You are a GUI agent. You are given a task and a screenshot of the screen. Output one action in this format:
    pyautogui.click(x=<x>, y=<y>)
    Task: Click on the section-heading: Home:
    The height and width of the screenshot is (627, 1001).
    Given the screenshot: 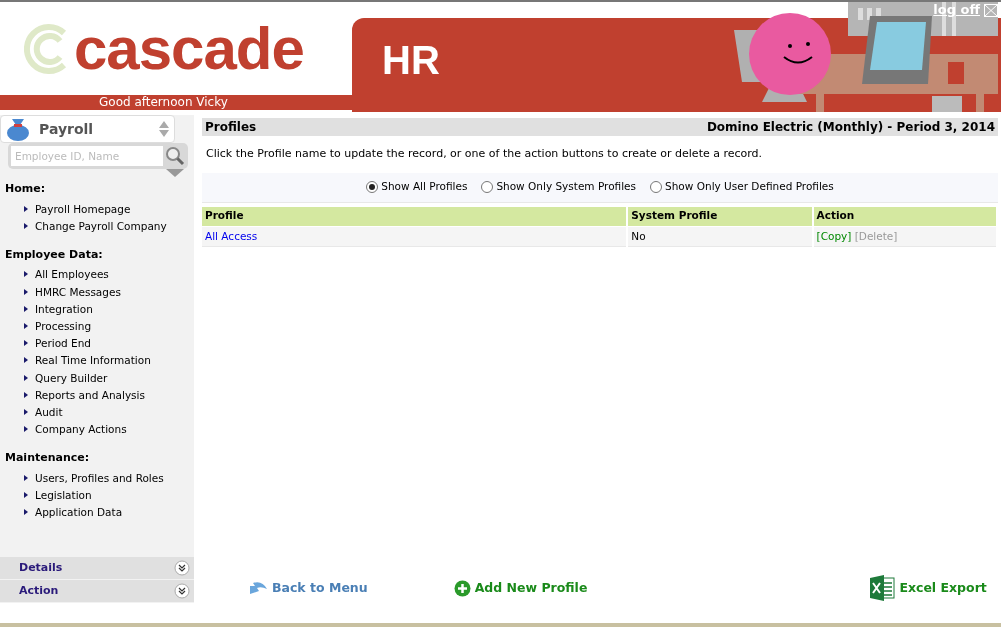 What is the action you would take?
    pyautogui.click(x=26, y=189)
    